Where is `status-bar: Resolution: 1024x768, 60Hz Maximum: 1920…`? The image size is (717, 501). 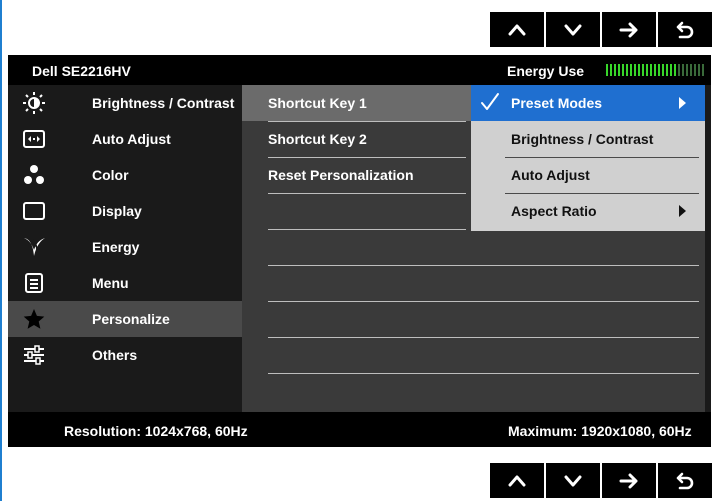
status-bar: Resolution: 1024x768, 60Hz Maximum: 1920… is located at coordinates (359, 429).